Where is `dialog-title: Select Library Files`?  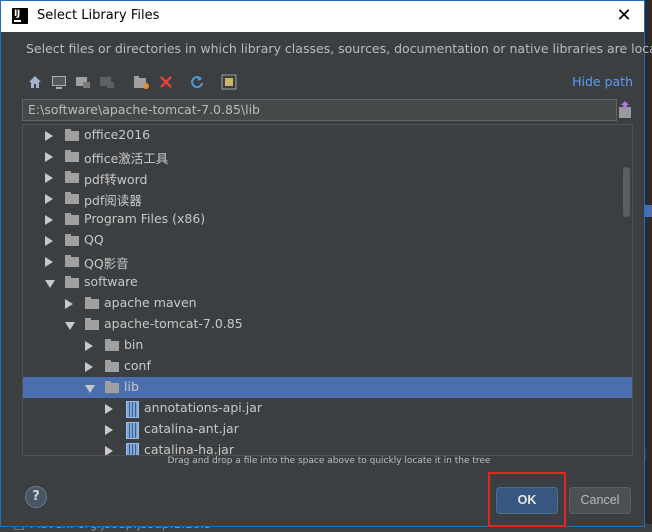 dialog-title: Select Library Files is located at coordinates (98, 15).